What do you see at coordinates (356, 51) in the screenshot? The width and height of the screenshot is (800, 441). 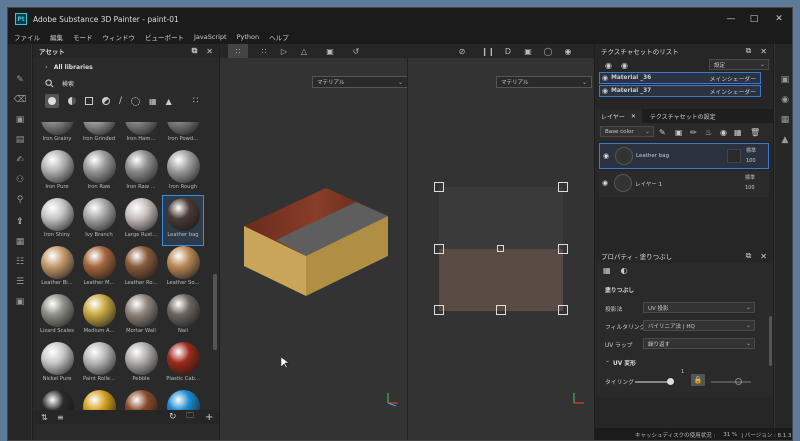 I see `history-icon: ↺` at bounding box center [356, 51].